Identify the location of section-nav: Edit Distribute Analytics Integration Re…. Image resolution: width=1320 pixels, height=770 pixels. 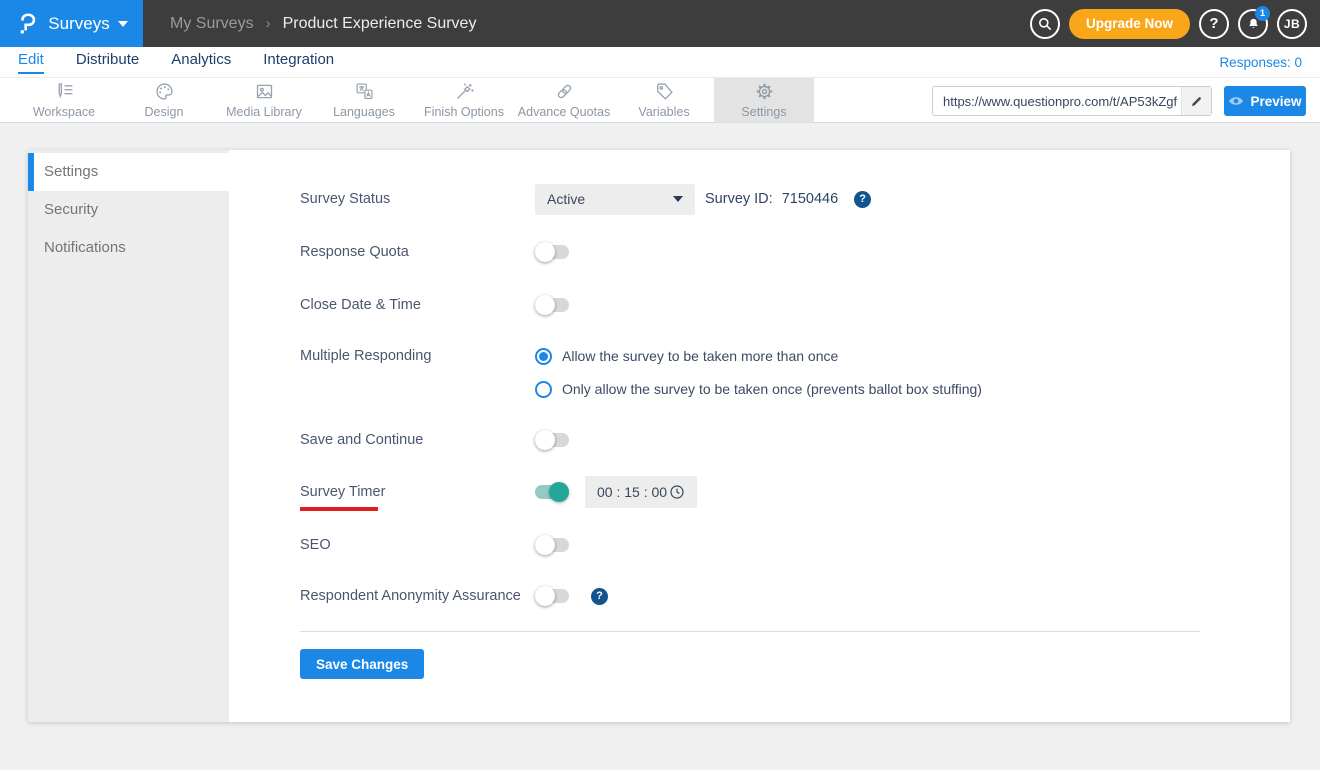
(660, 62).